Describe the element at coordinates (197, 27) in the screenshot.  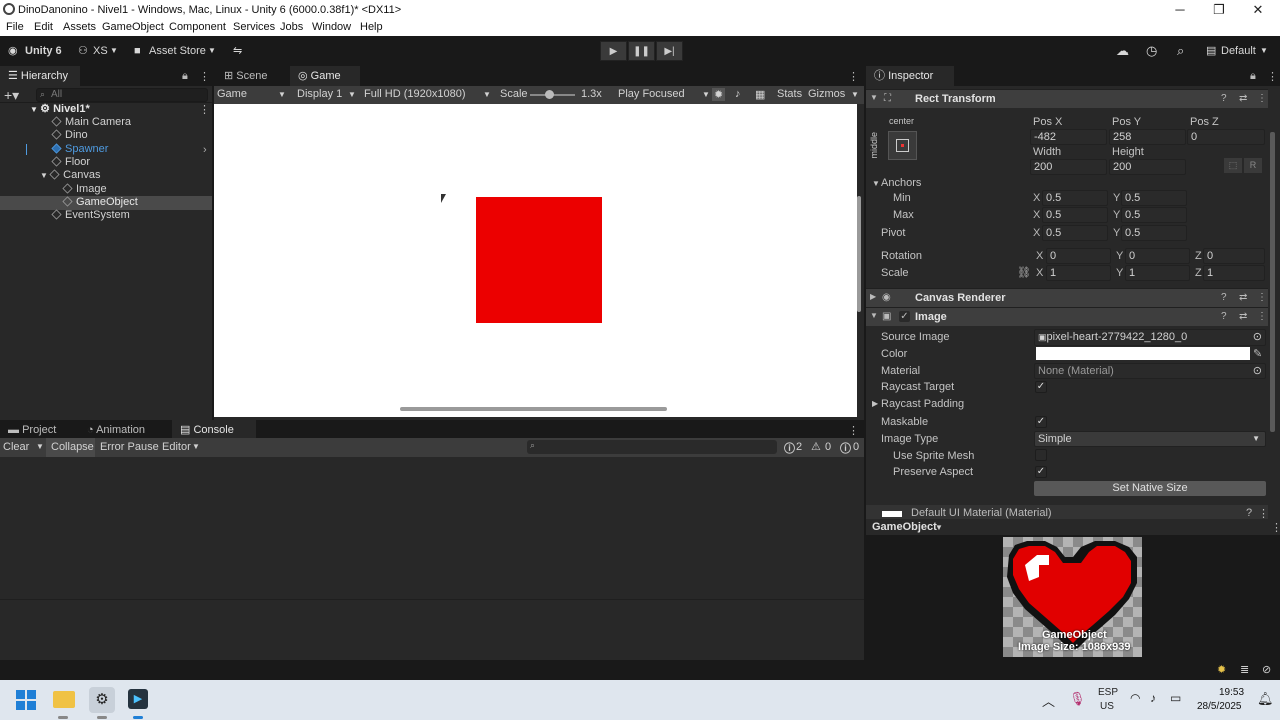
I see `menu-component: Component` at that location.